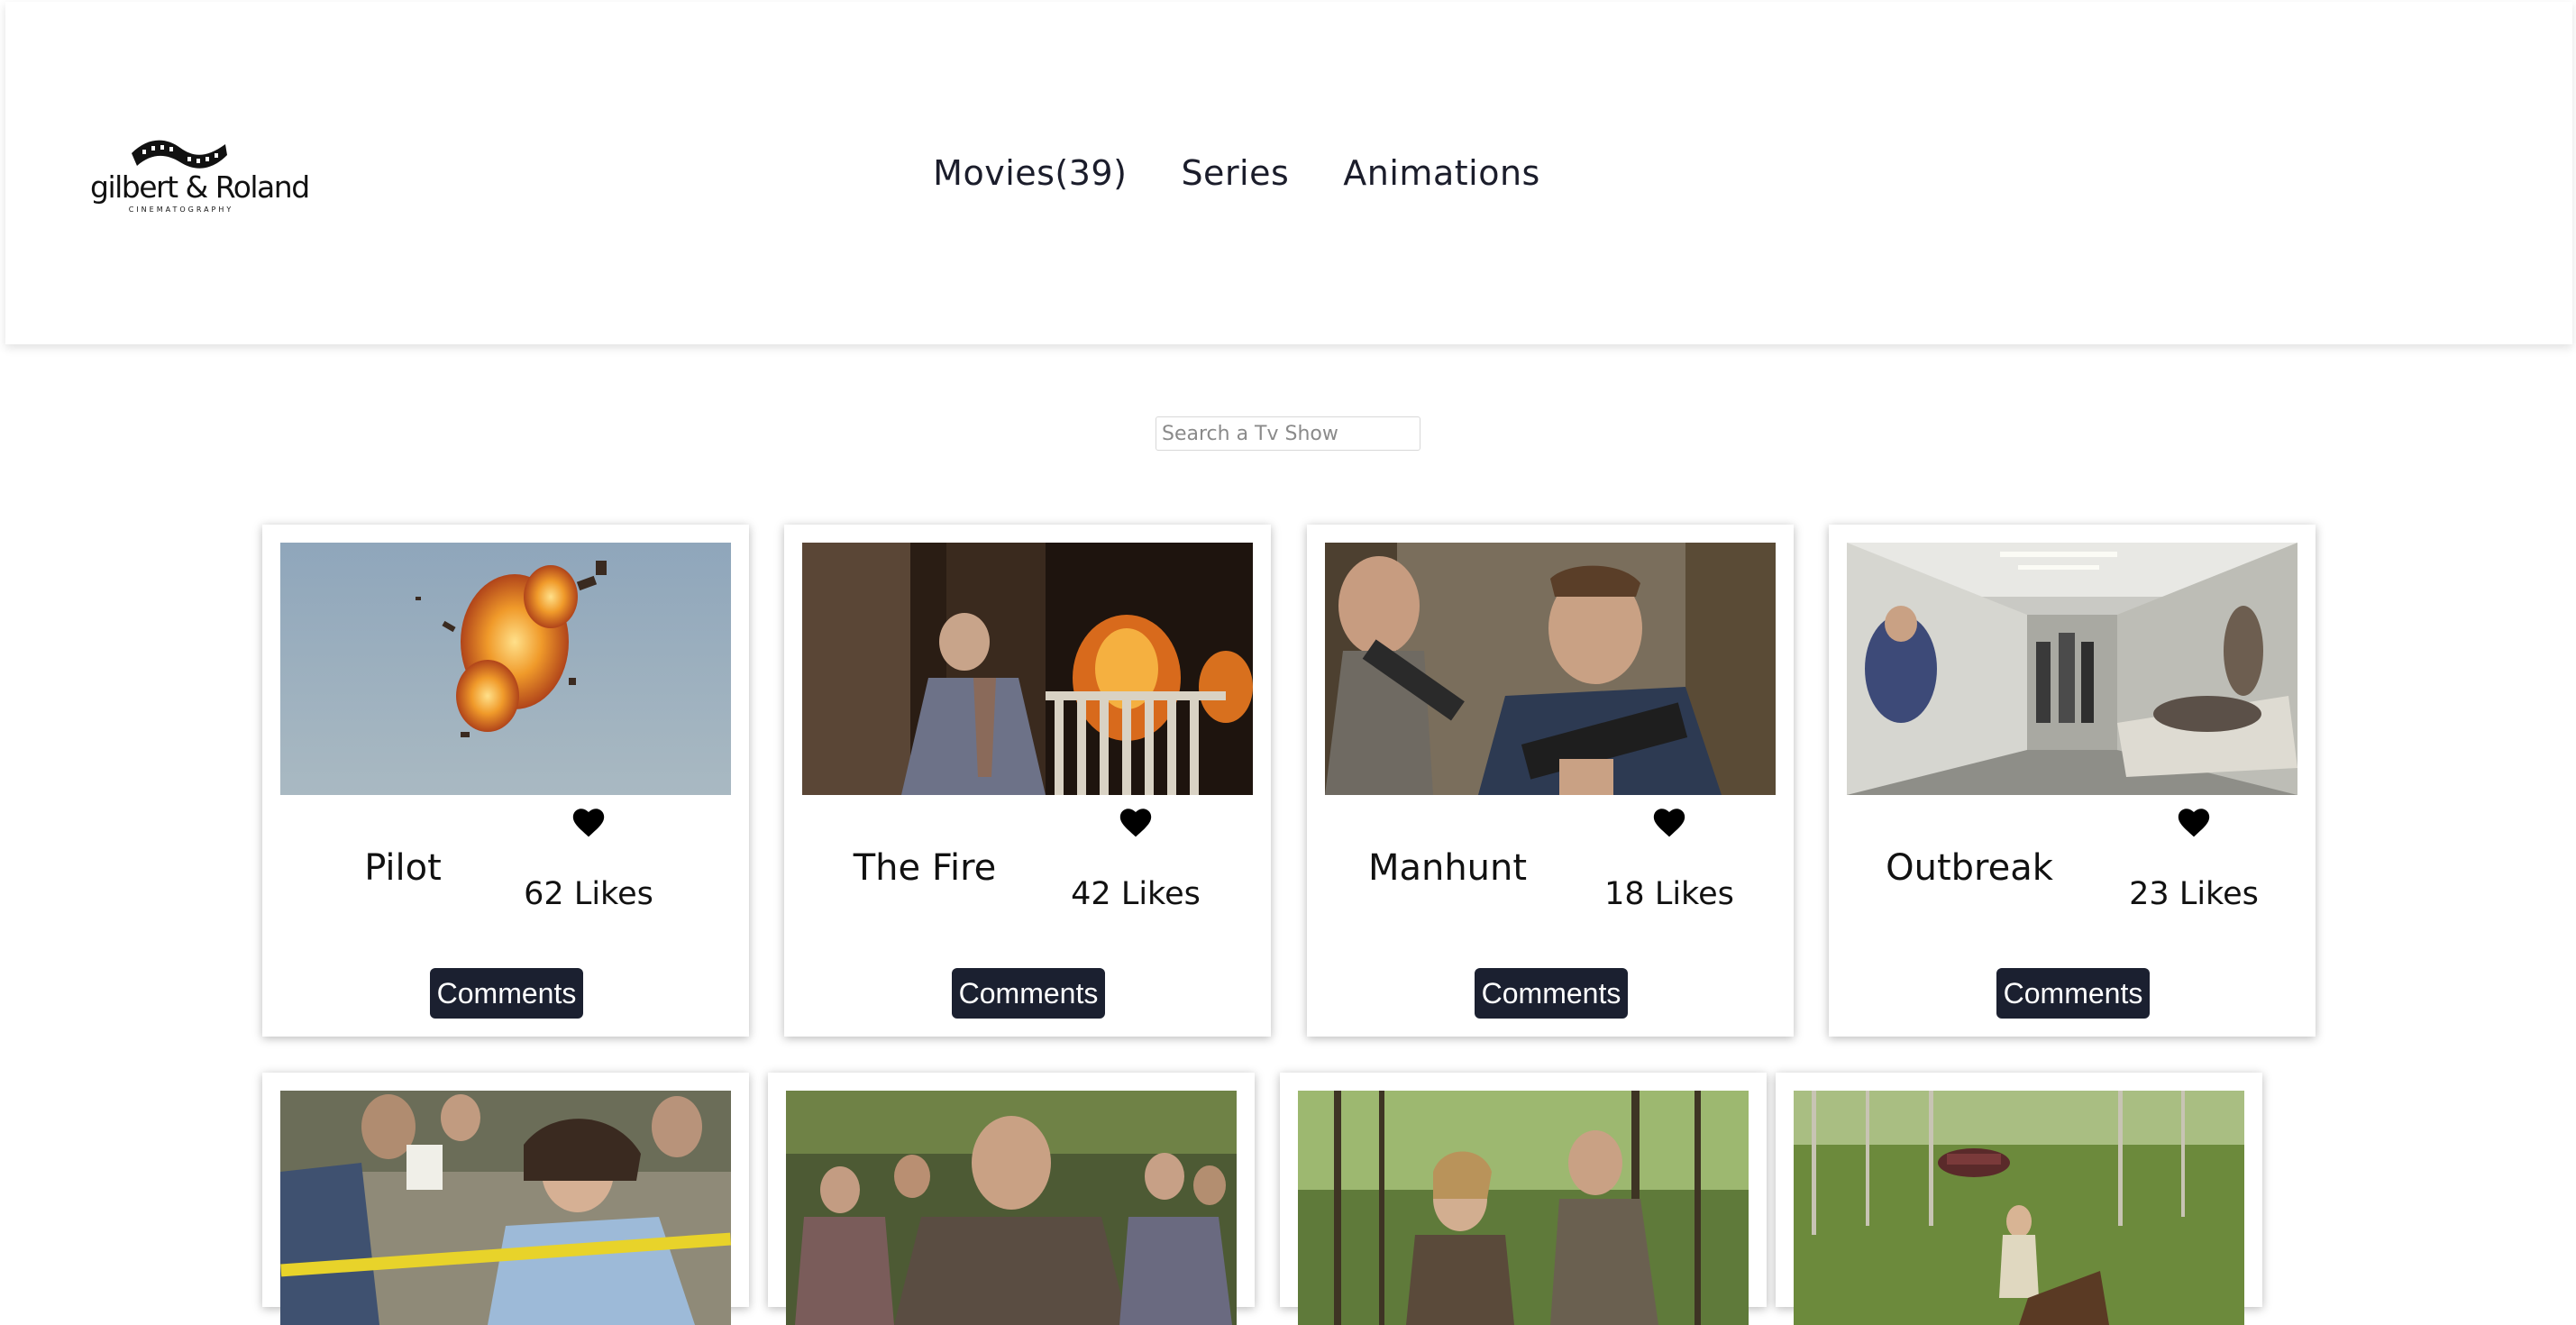 This screenshot has width=2576, height=1325. What do you see at coordinates (1447, 868) in the screenshot?
I see `show-title: Manhunt` at bounding box center [1447, 868].